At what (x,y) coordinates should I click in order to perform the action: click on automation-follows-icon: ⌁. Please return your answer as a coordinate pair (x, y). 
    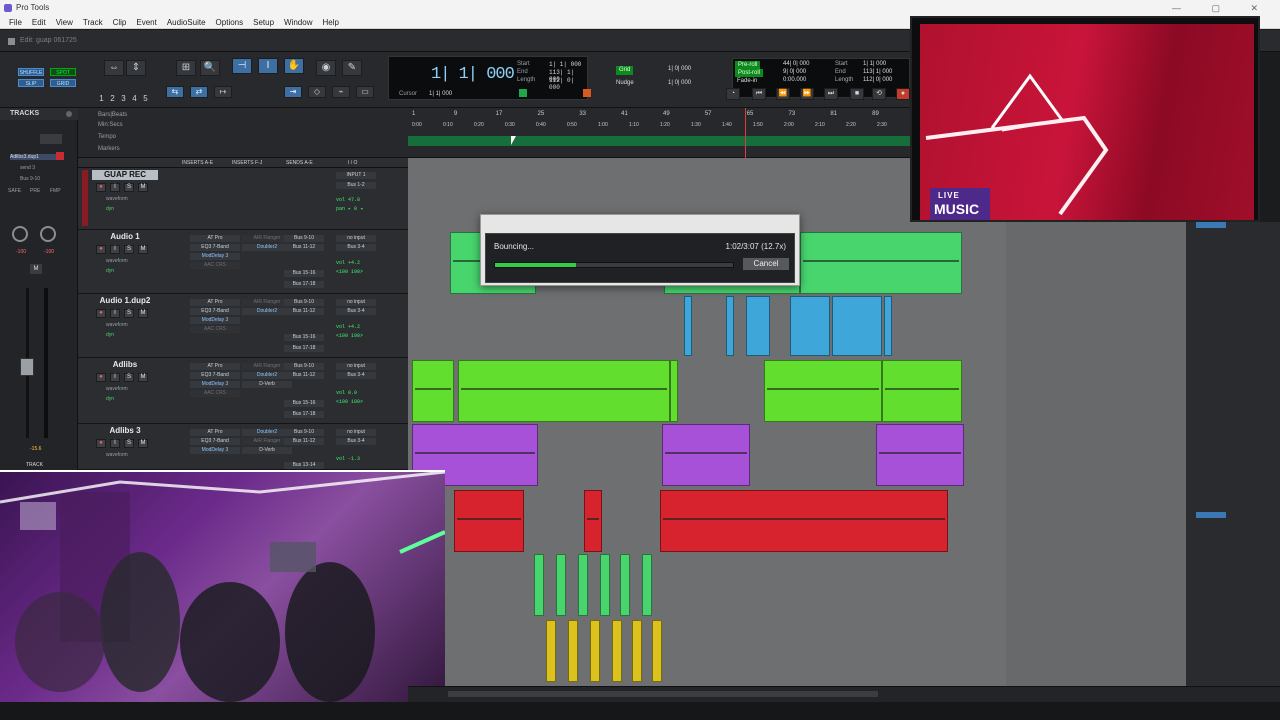
    Looking at the image, I should click on (341, 92).